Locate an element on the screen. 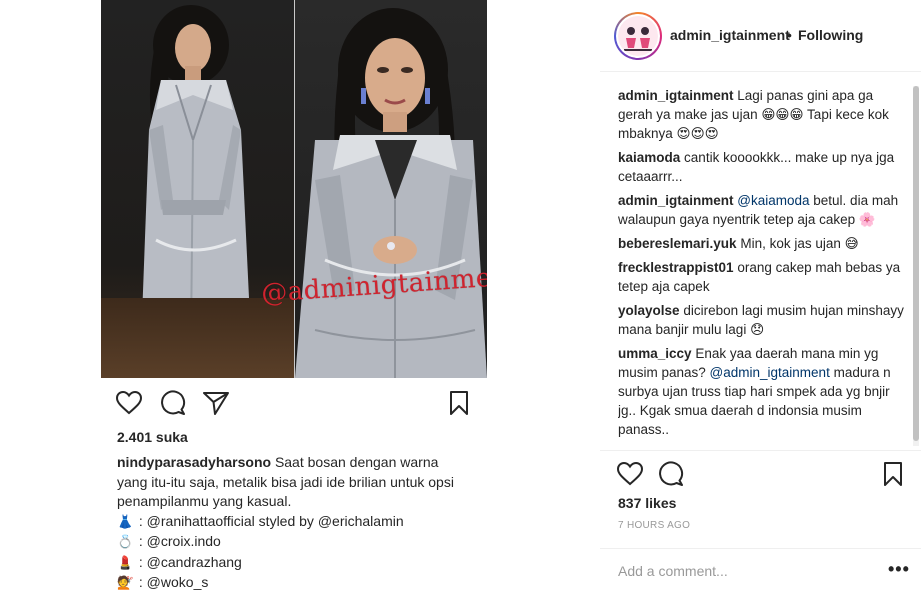 Image resolution: width=921 pixels, height=591 pixels. header-username: admin_igtainment is located at coordinates (730, 35).